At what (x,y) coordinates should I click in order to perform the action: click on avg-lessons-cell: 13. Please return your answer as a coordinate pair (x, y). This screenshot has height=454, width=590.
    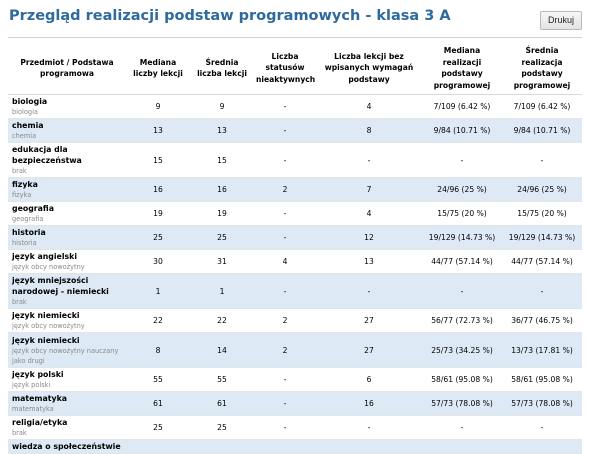
    Looking at the image, I should click on (222, 130).